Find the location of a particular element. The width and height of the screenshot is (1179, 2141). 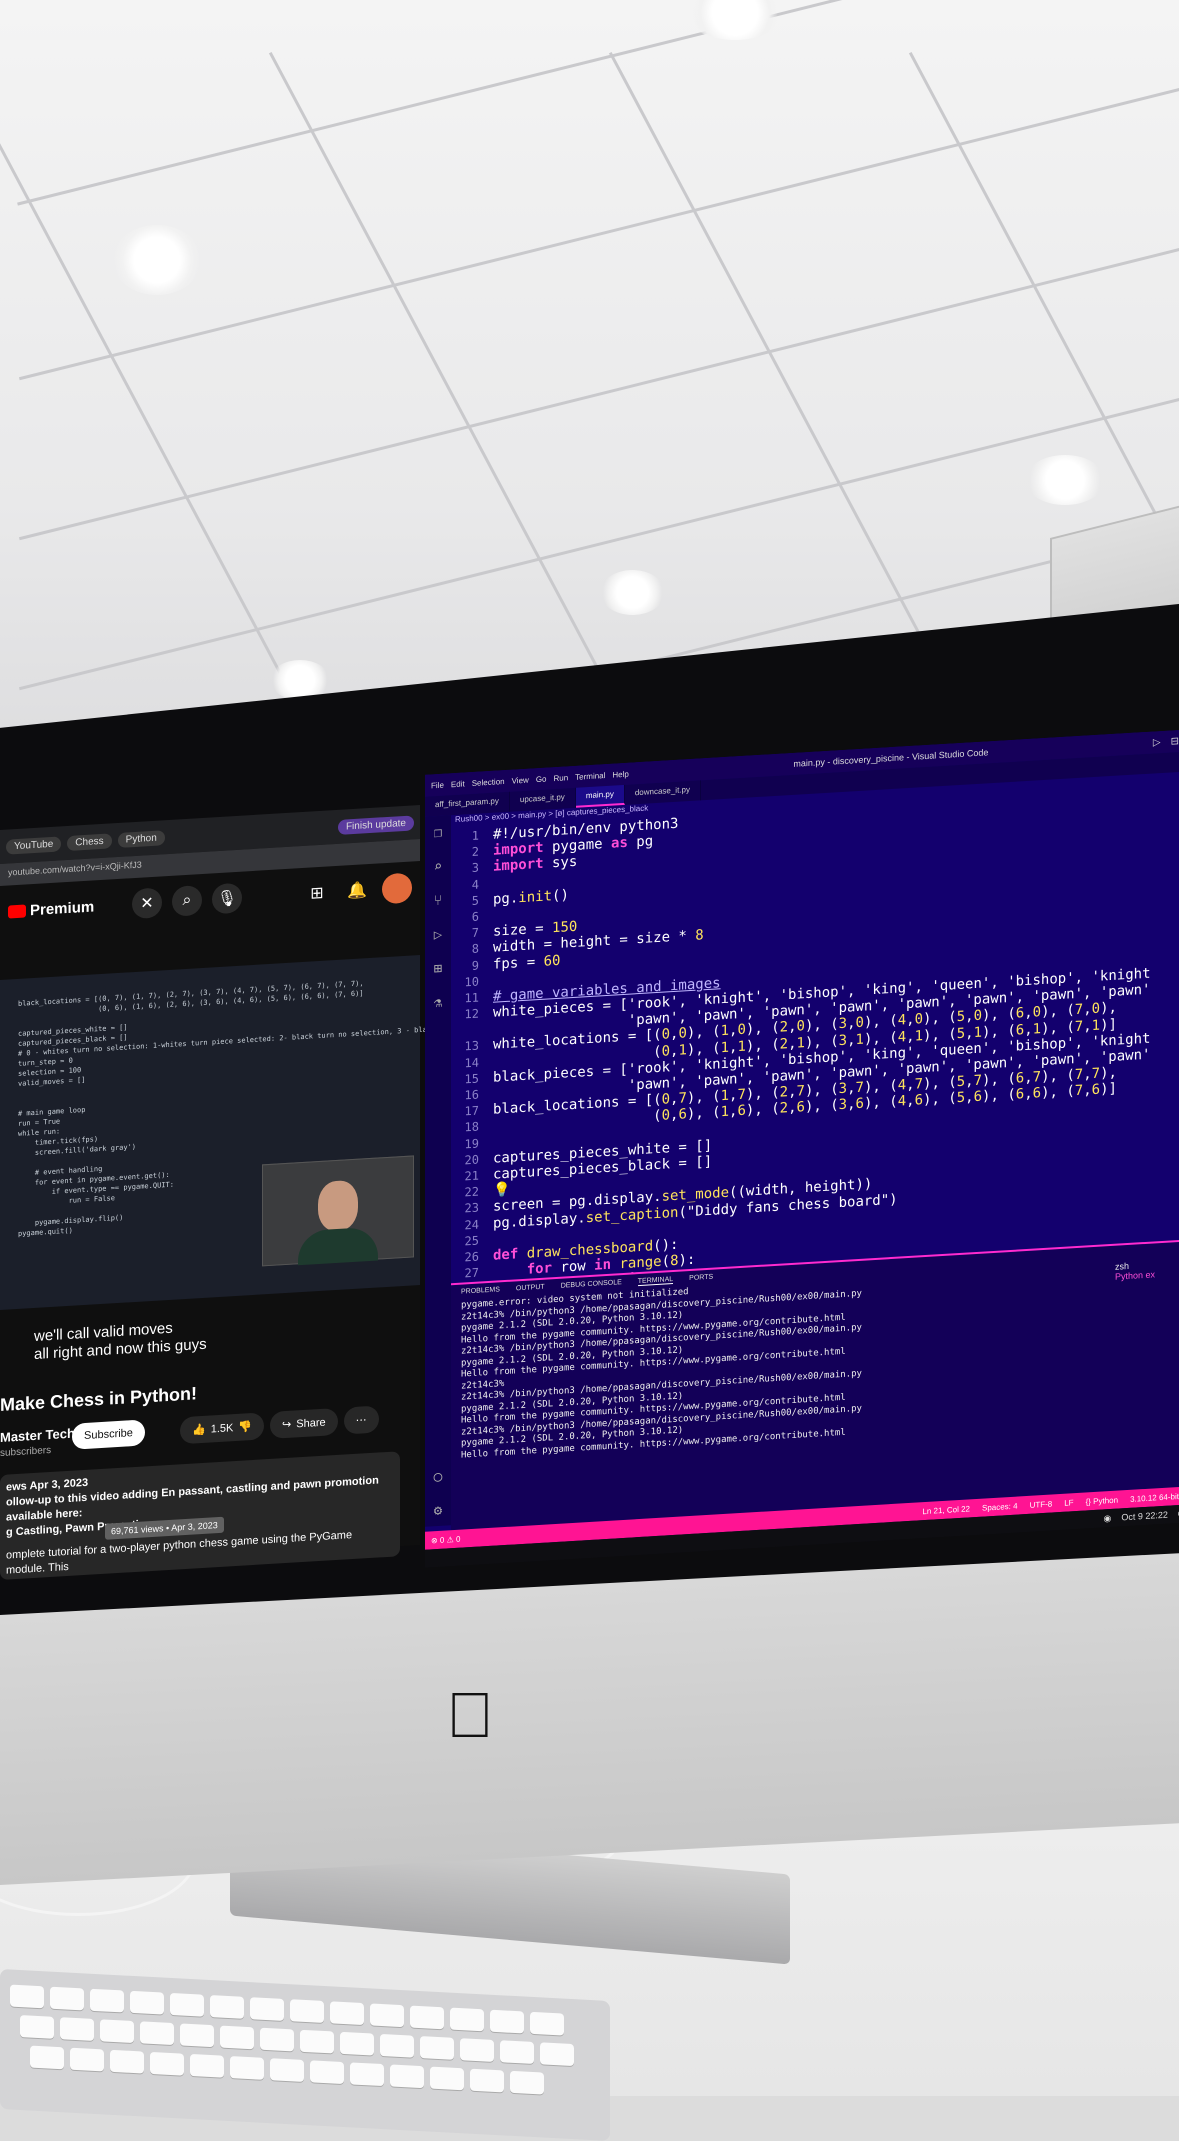

terminal-list: zsh Python ex is located at coordinates (1147, 1270).